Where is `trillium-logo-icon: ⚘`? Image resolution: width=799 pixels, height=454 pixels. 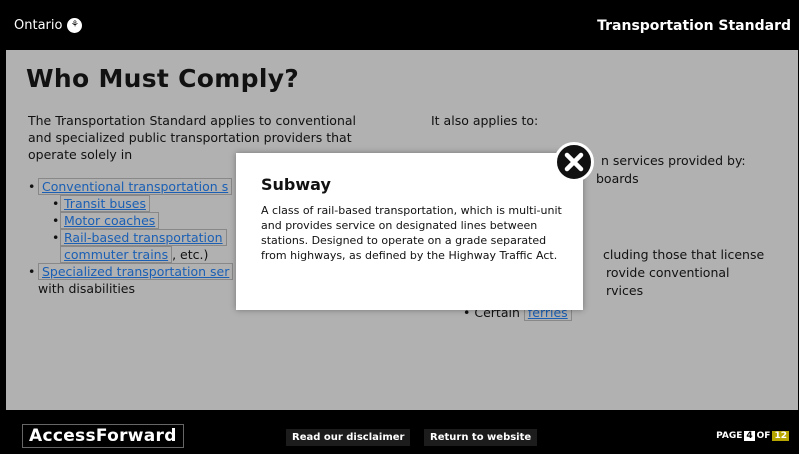 trillium-logo-icon: ⚘ is located at coordinates (75, 25).